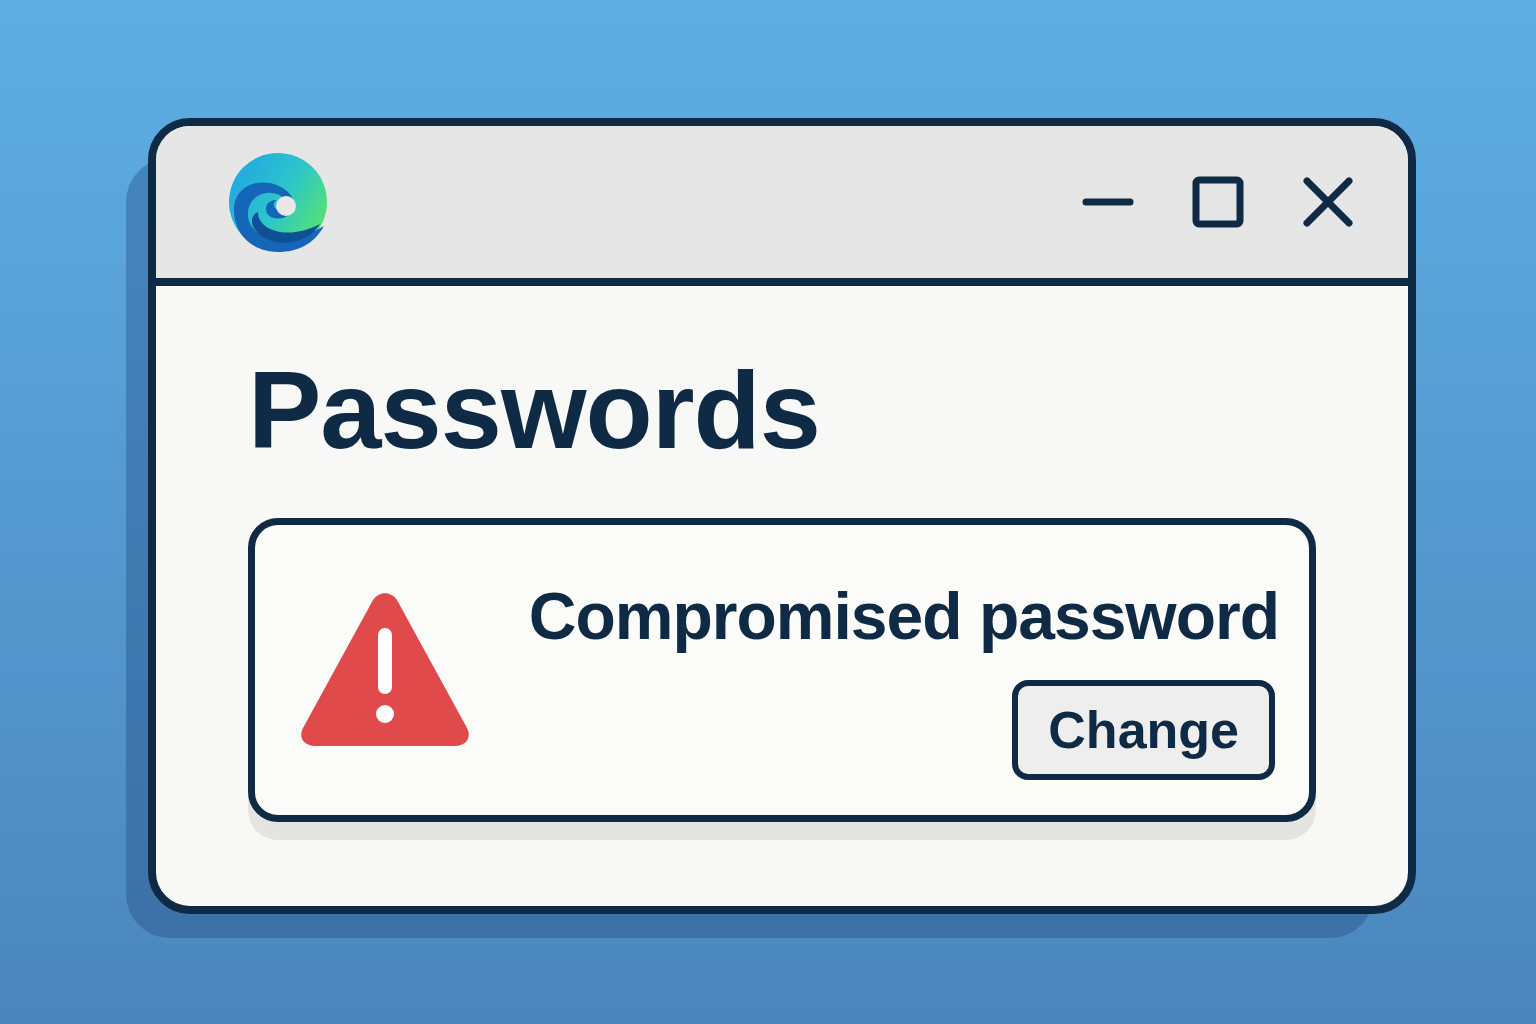 The image size is (1536, 1024). I want to click on warning-icon, so click(385, 670).